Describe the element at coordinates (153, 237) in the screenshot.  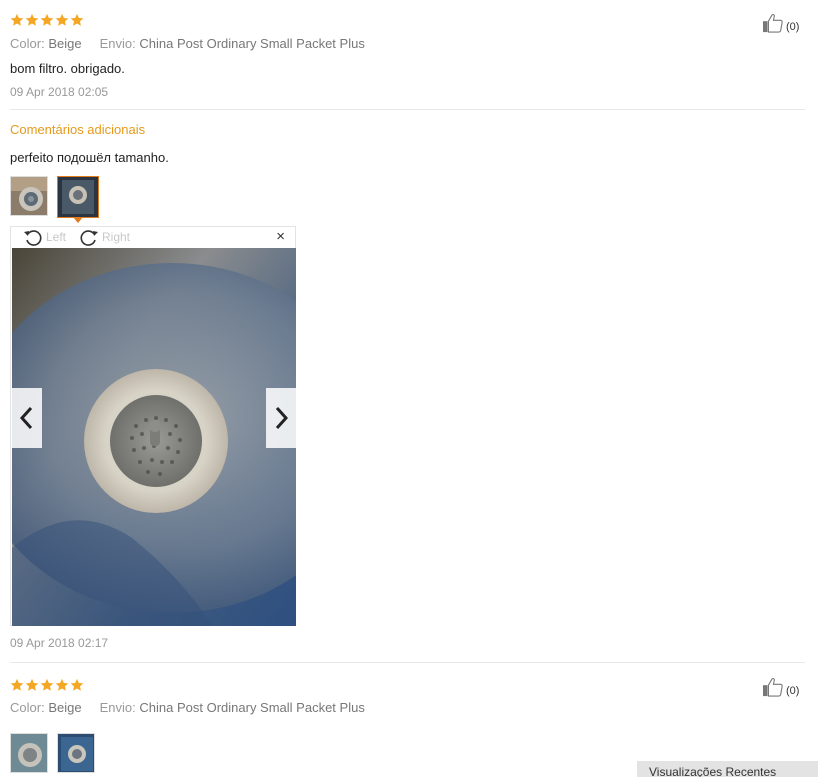
I see `viewer-toolbar: Left Right ×` at that location.